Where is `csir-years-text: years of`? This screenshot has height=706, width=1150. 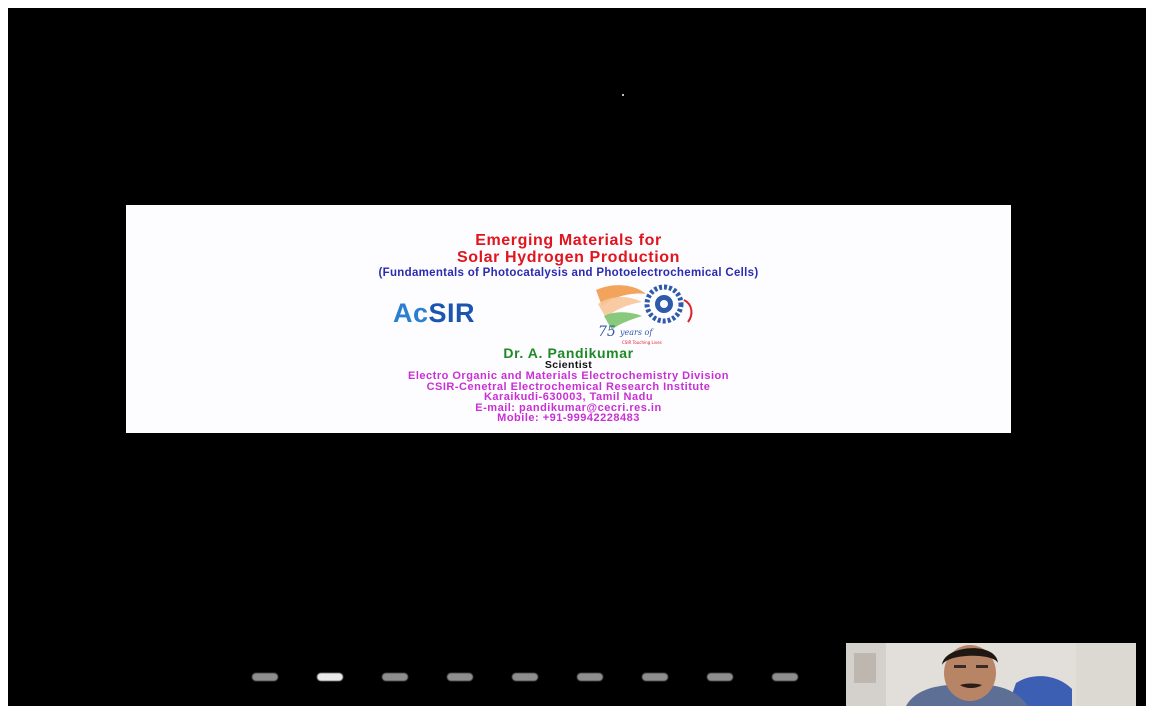 csir-years-text: years of is located at coordinates (636, 332).